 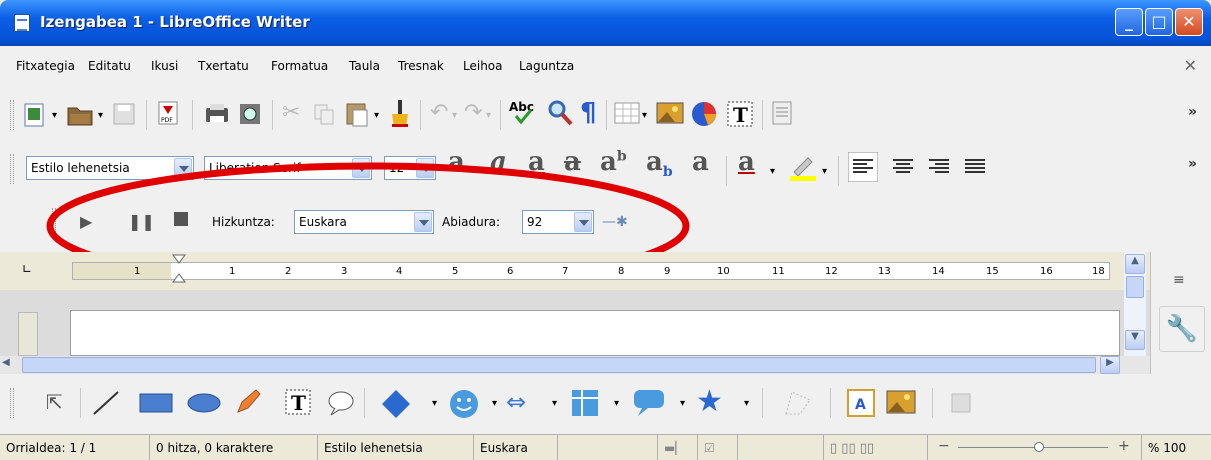 I want to click on points-icon, so click(x=798, y=403).